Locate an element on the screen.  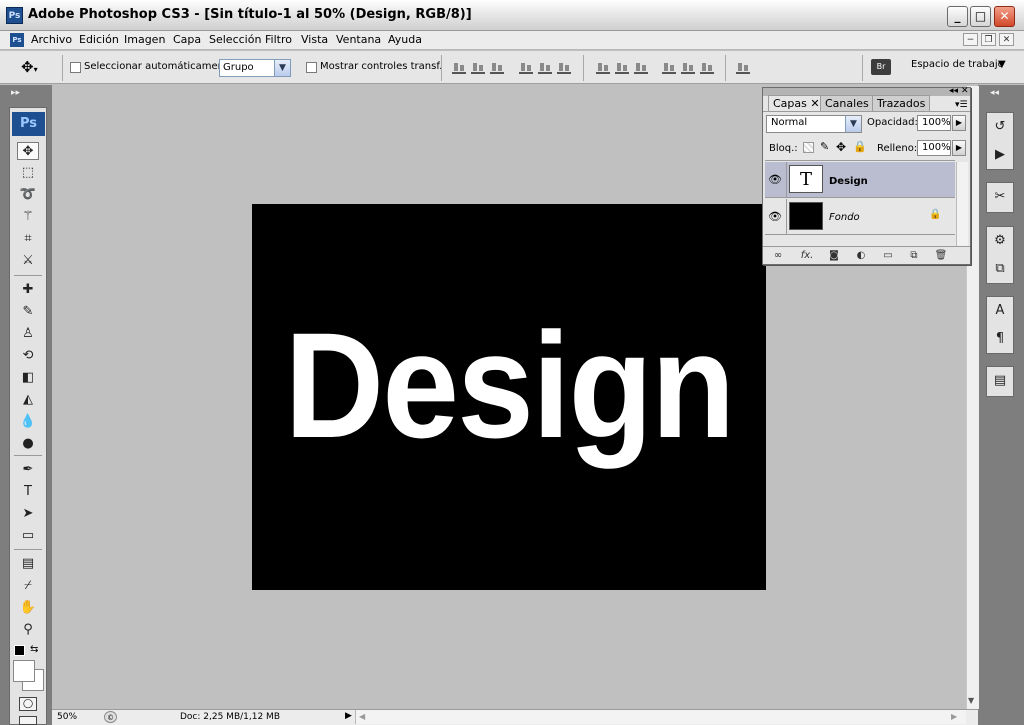
distribute-vertical-center-icon is located at coordinates (622, 67).